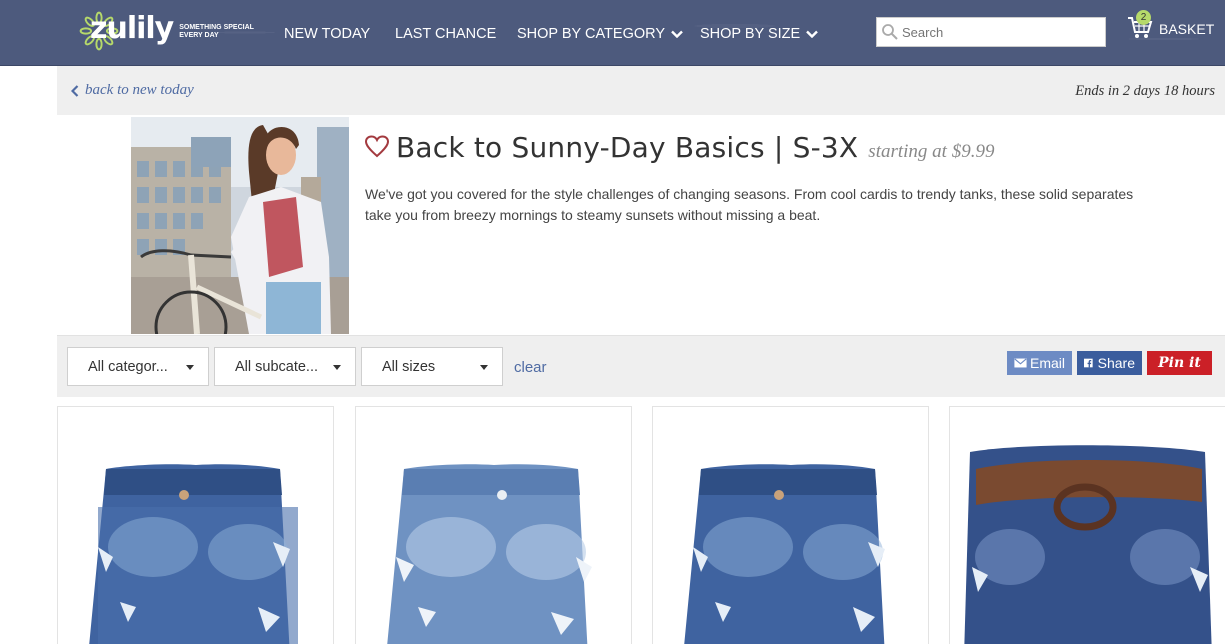  I want to click on nav-new-today: NEW TODAY, so click(327, 34).